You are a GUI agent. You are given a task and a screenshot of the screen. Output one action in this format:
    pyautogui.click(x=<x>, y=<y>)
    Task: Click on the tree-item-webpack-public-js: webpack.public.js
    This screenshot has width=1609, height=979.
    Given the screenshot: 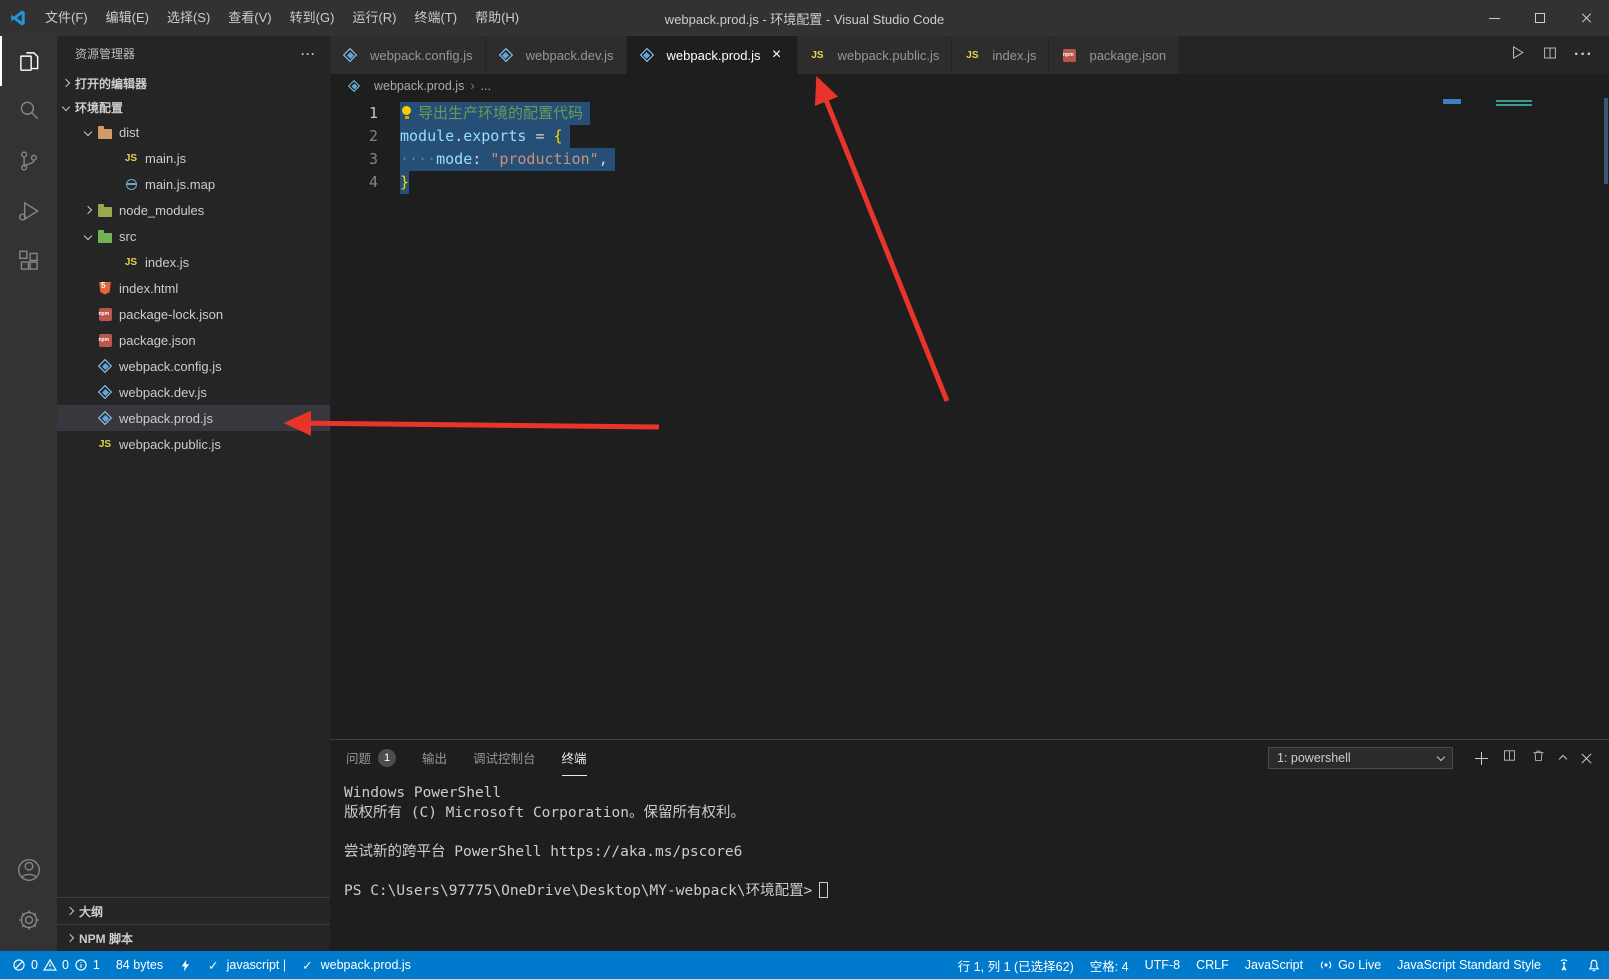 What is the action you would take?
    pyautogui.click(x=193, y=444)
    